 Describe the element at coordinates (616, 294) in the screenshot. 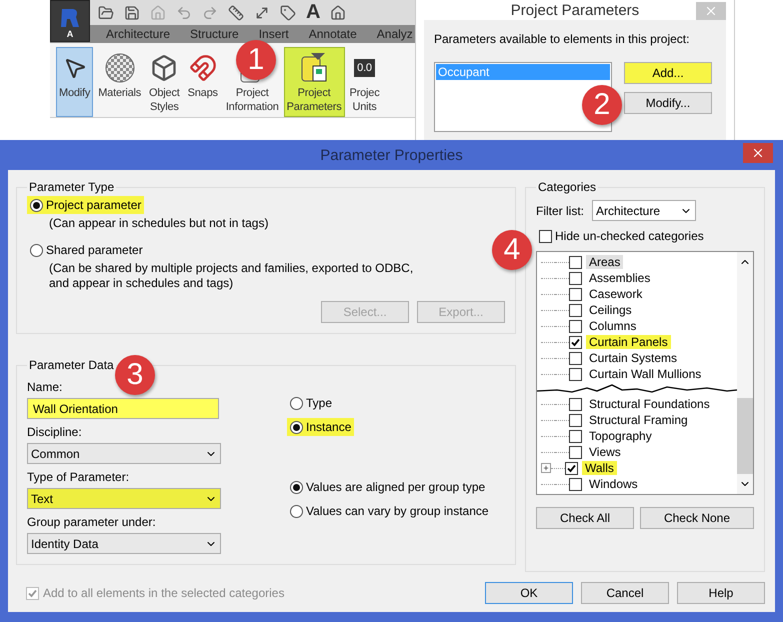

I see `category-item: Casework` at that location.